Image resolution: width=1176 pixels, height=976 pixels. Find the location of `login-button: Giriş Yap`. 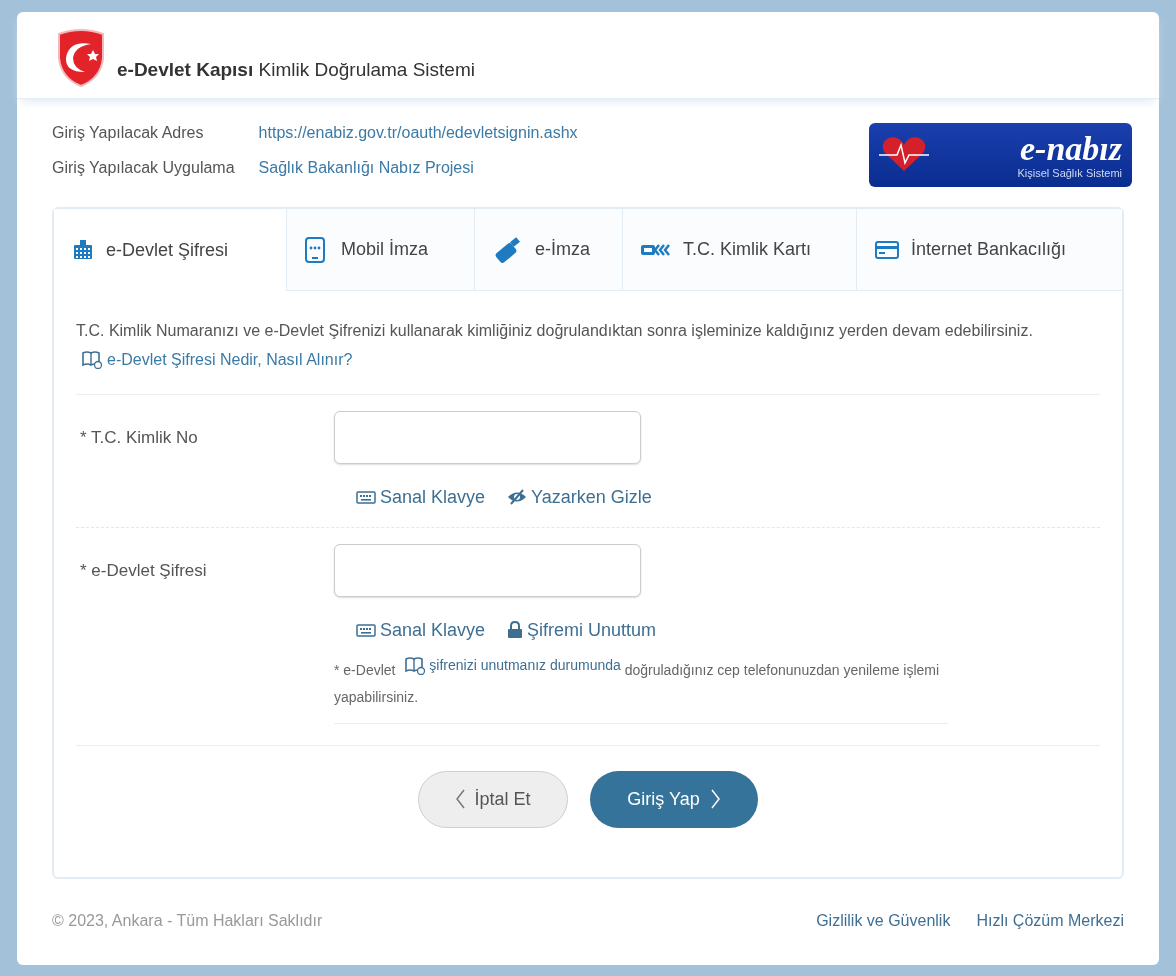

login-button: Giriş Yap is located at coordinates (674, 799).